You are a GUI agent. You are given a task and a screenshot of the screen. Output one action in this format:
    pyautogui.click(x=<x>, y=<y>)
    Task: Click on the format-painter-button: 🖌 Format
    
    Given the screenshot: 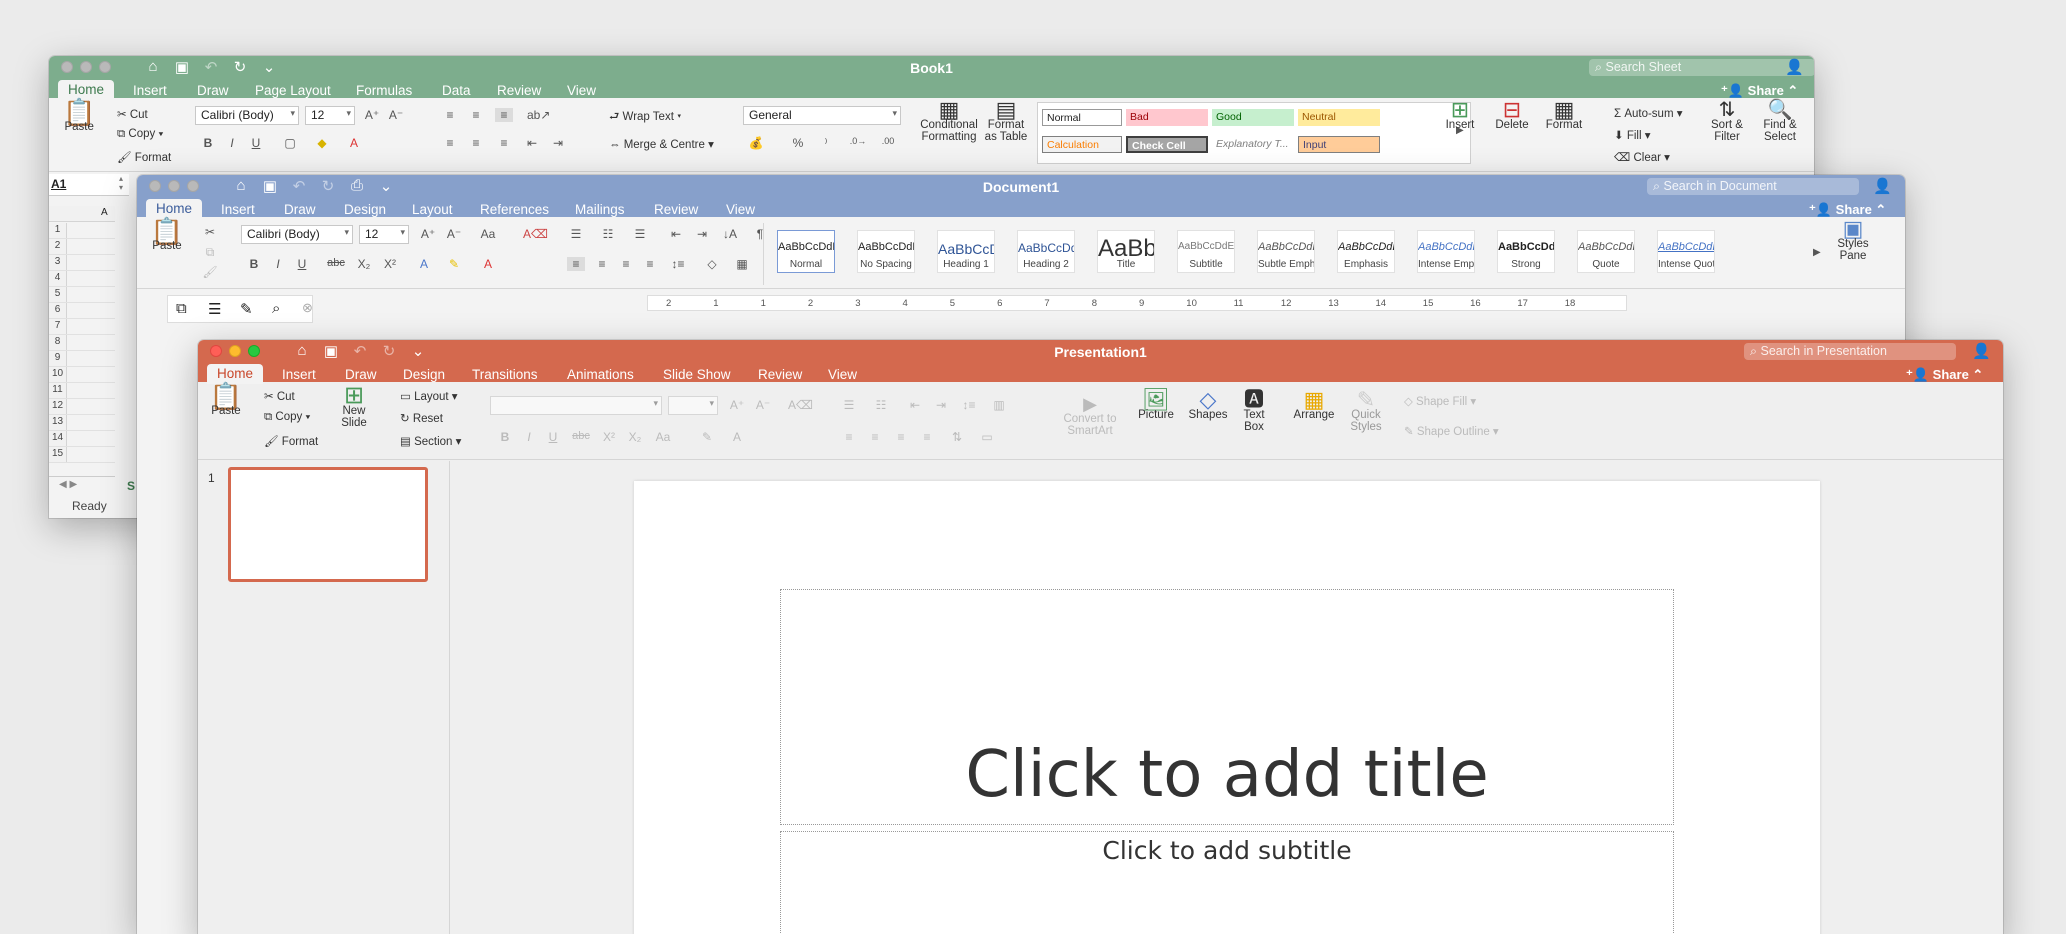 What is the action you would take?
    pyautogui.click(x=291, y=441)
    